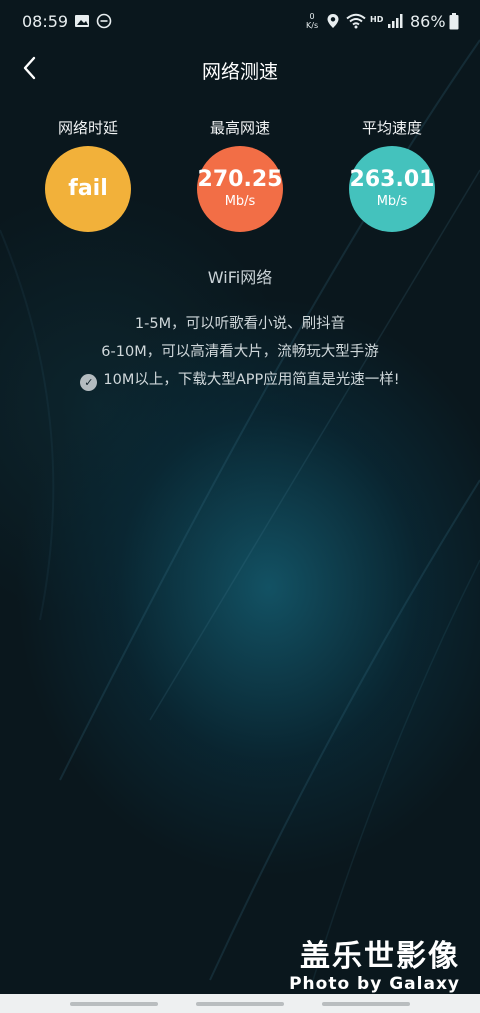 The height and width of the screenshot is (1013, 480). Describe the element at coordinates (239, 128) in the screenshot. I see `metric-label: 最高网速` at that location.